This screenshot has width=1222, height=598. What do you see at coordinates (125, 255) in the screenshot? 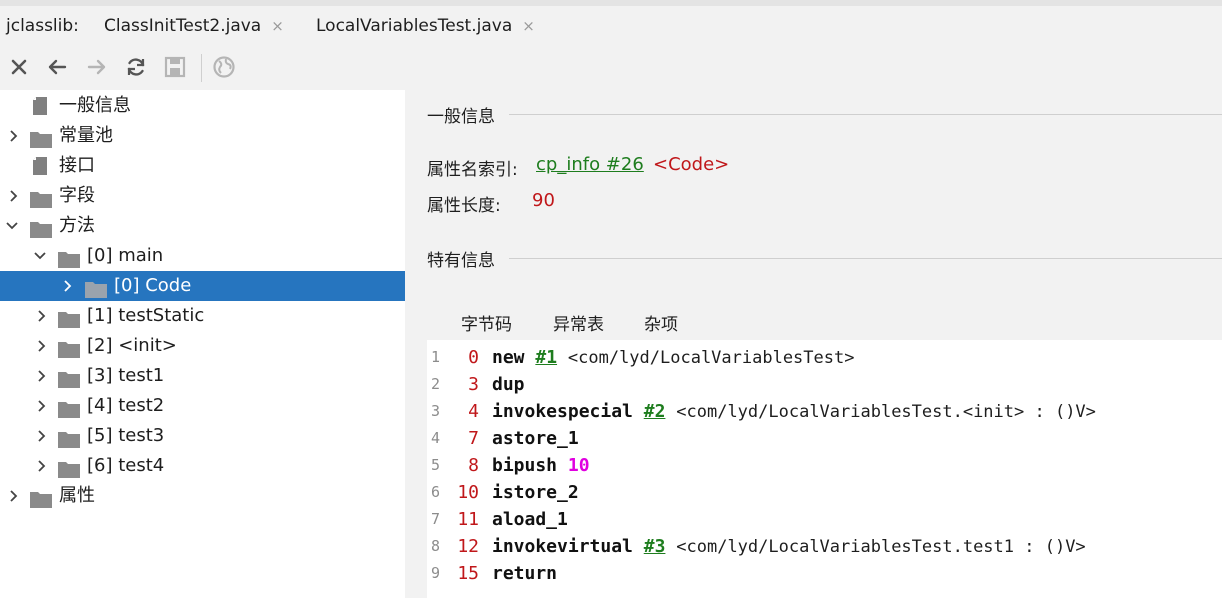
I see `tree-node-label: [0] main` at bounding box center [125, 255].